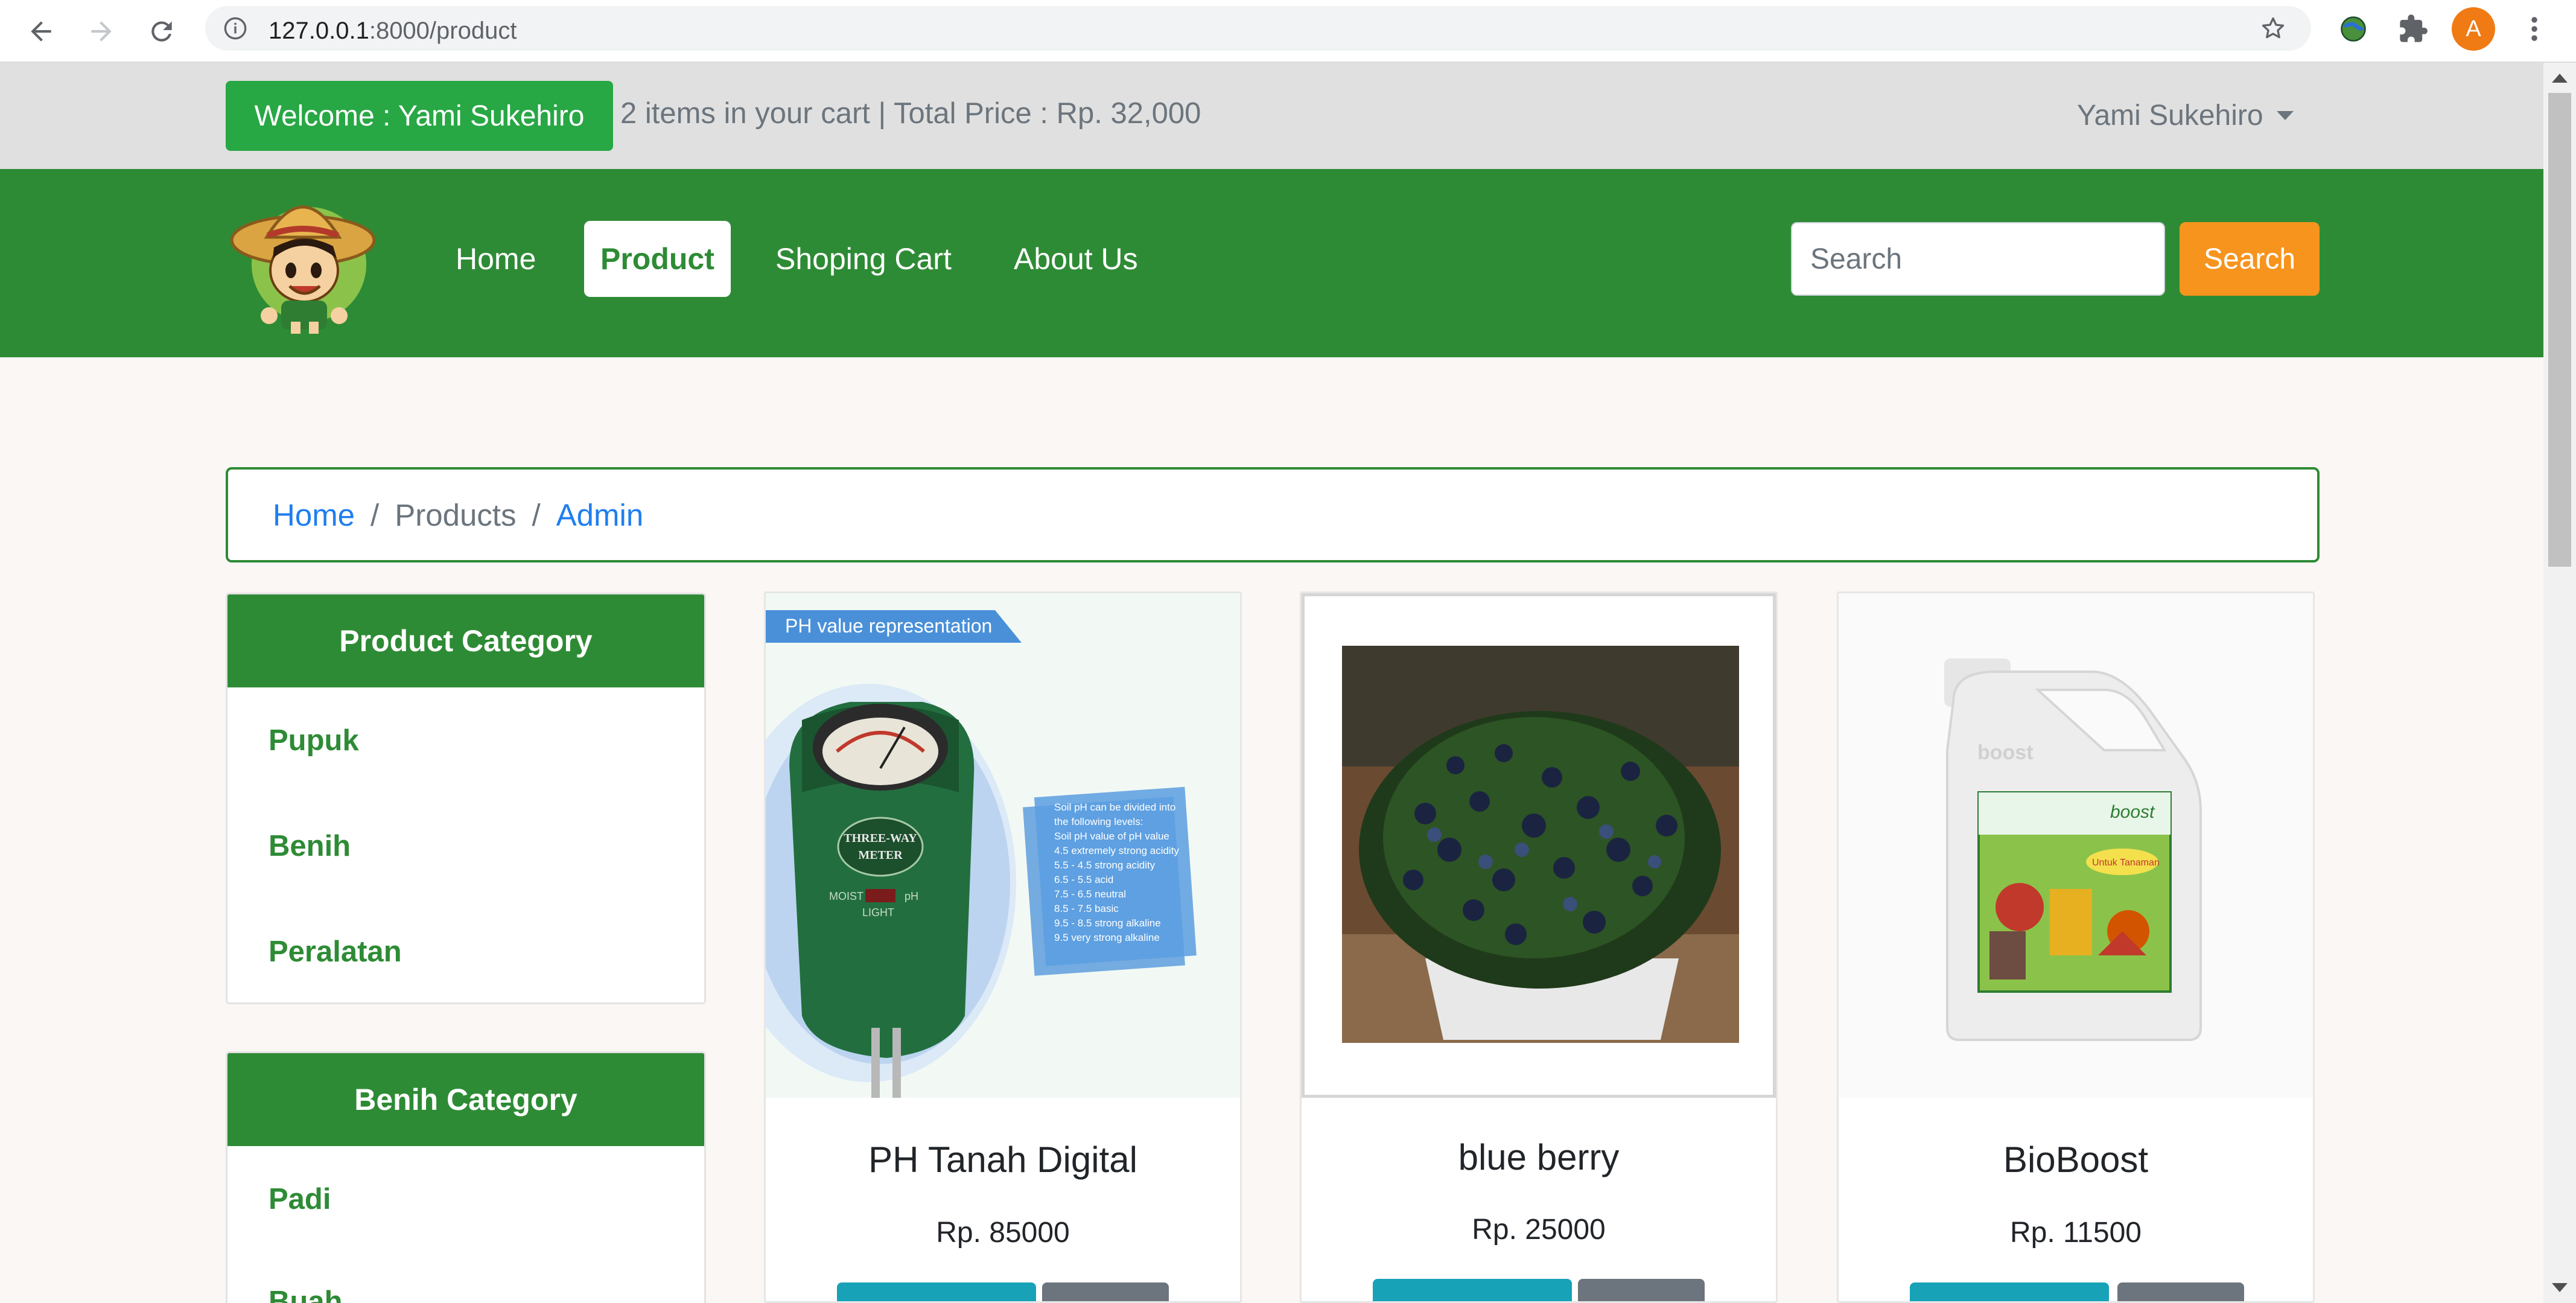  What do you see at coordinates (310, 846) in the screenshot?
I see `category-item-benih: Benih` at bounding box center [310, 846].